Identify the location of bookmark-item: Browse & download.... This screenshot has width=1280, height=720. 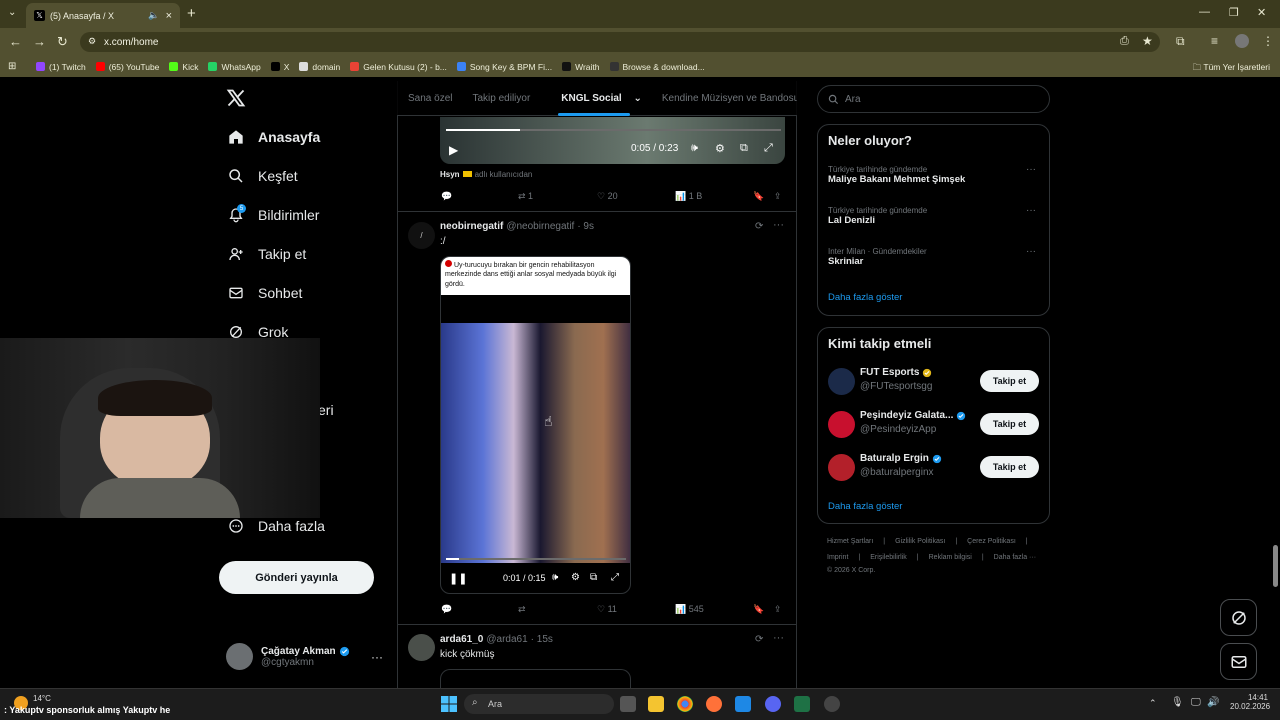
(657, 67).